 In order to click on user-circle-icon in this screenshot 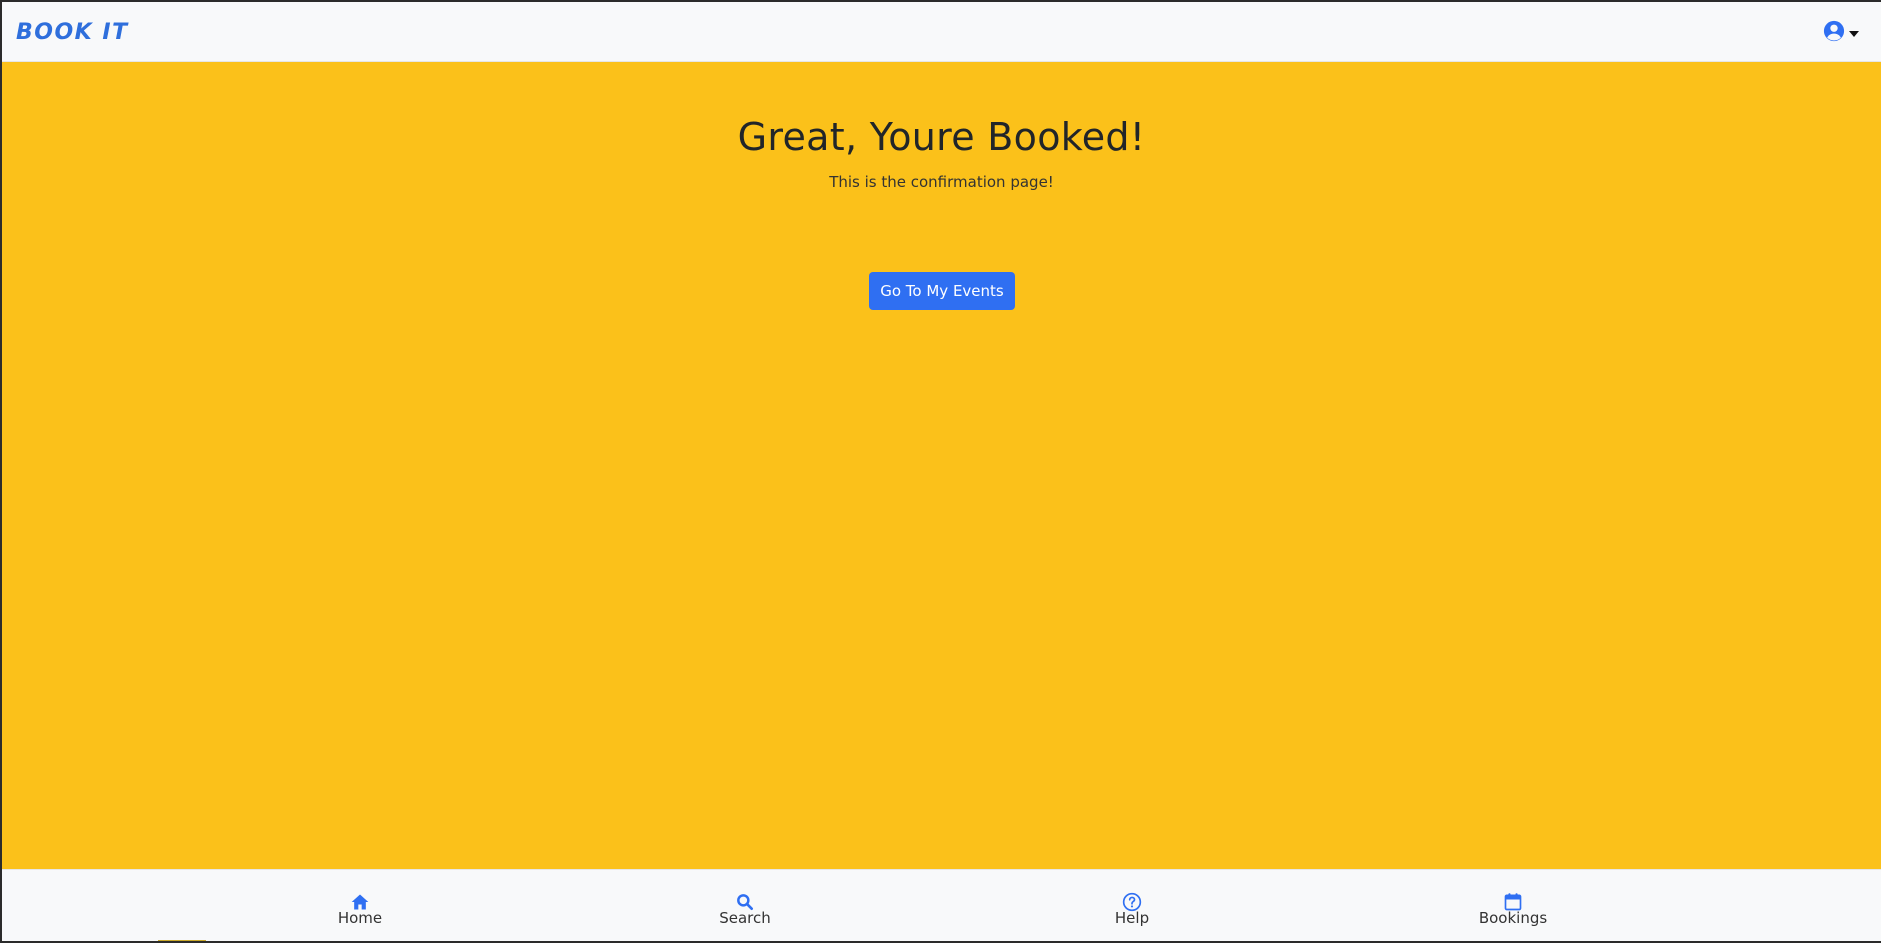, I will do `click(1834, 31)`.